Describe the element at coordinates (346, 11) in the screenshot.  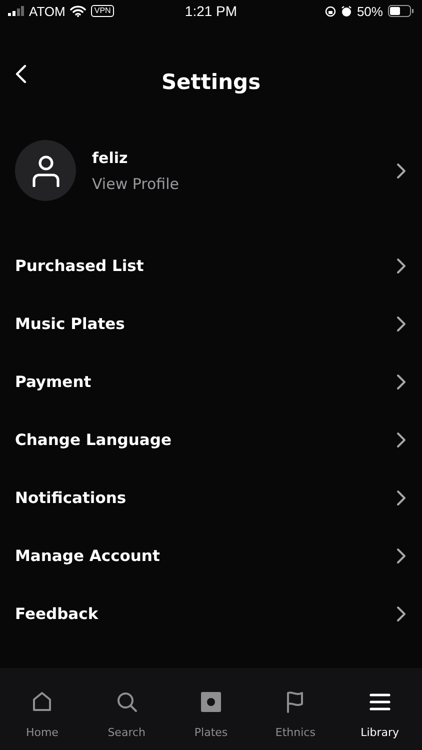
I see `alarm-icon` at that location.